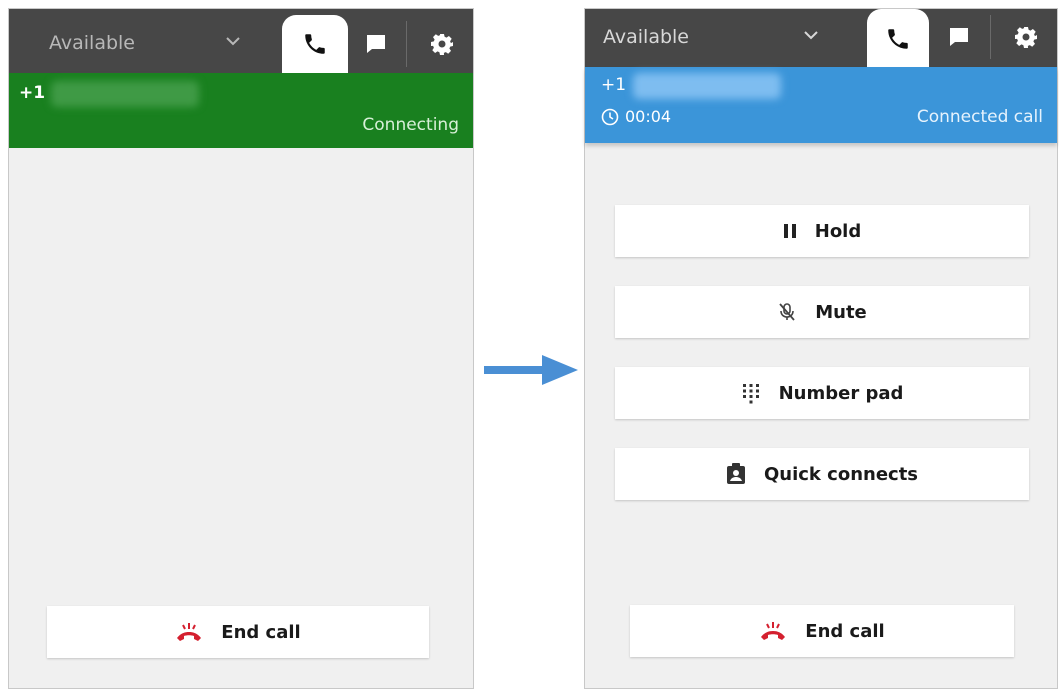 This screenshot has height=690, width=1059. I want to click on call-timer: 00:04, so click(636, 116).